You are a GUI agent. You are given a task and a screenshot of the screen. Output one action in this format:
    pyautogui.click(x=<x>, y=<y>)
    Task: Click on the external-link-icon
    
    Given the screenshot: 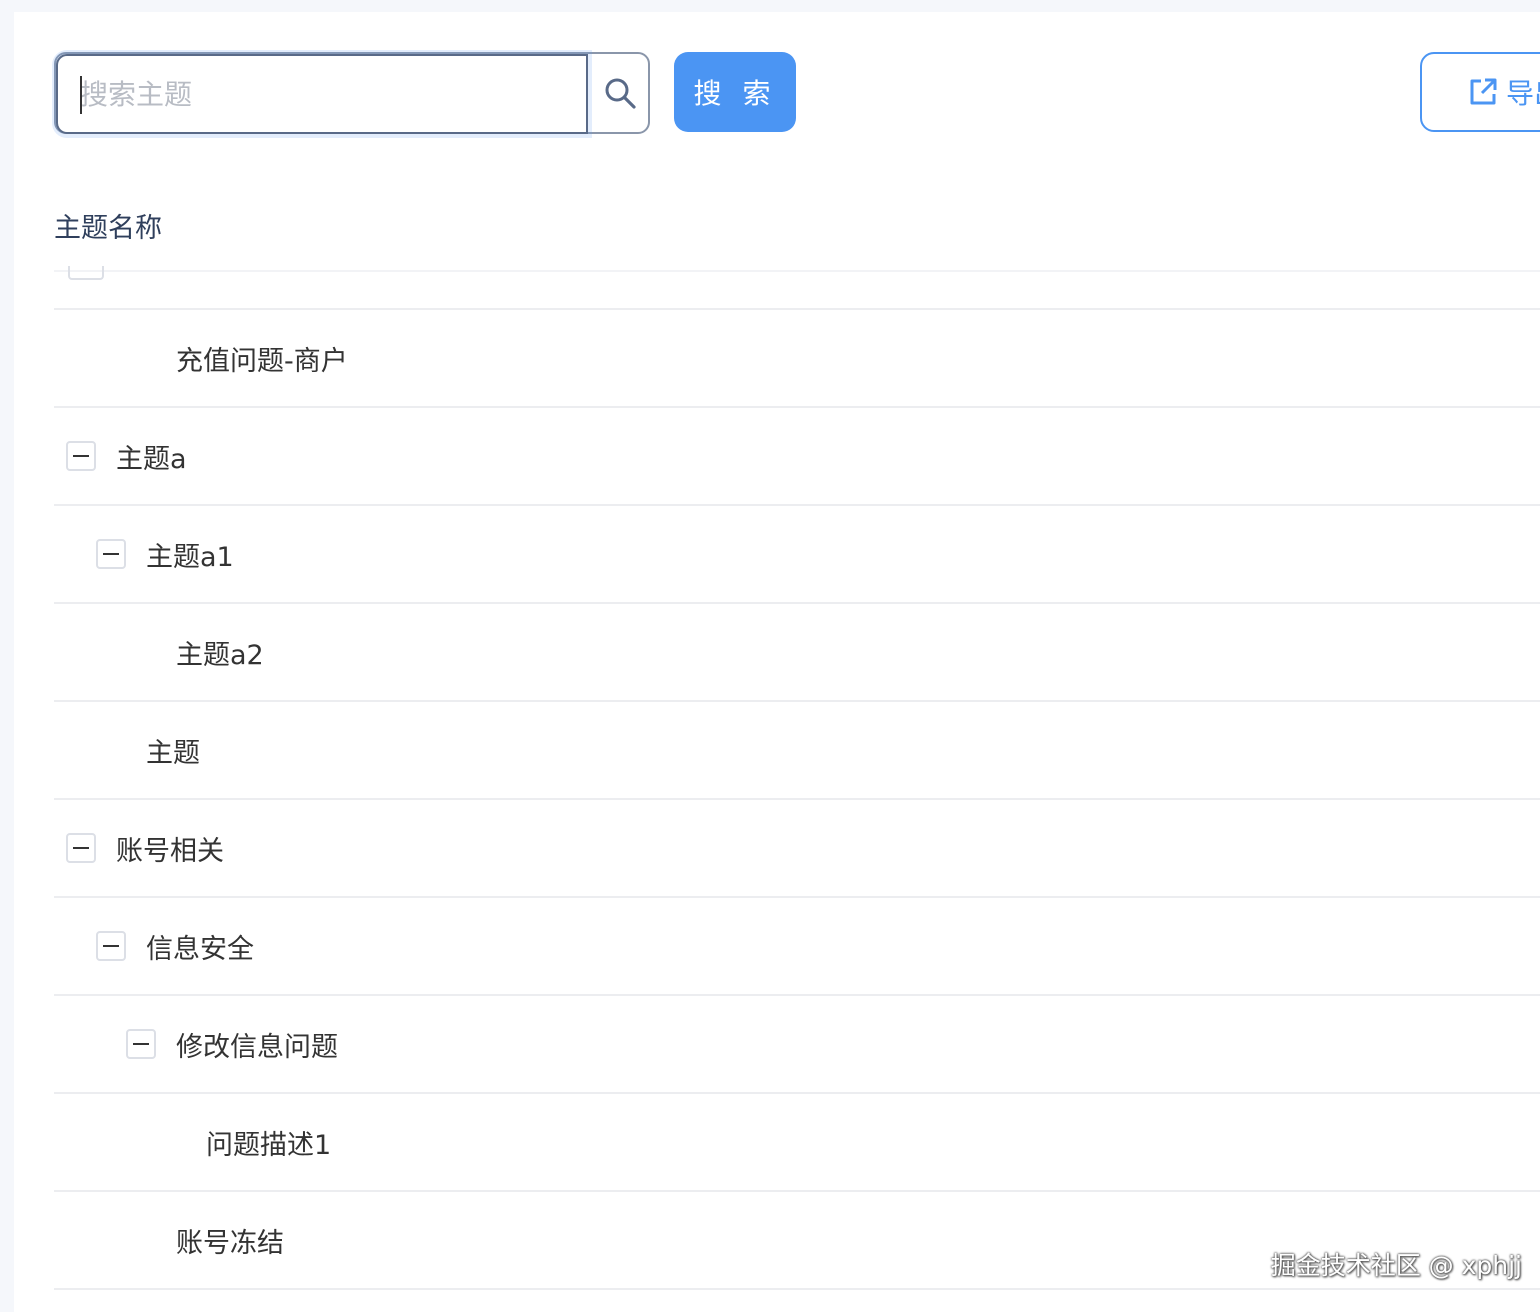 What is the action you would take?
    pyautogui.click(x=1483, y=92)
    